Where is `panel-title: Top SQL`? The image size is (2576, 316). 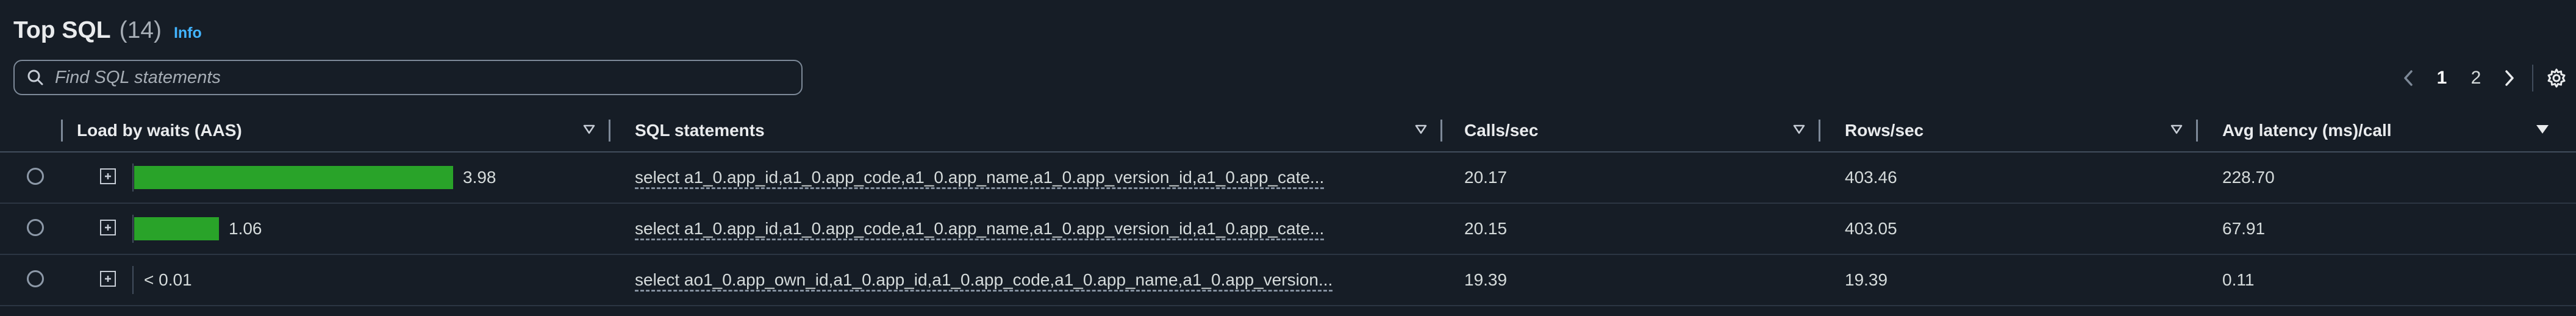
panel-title: Top SQL is located at coordinates (62, 30).